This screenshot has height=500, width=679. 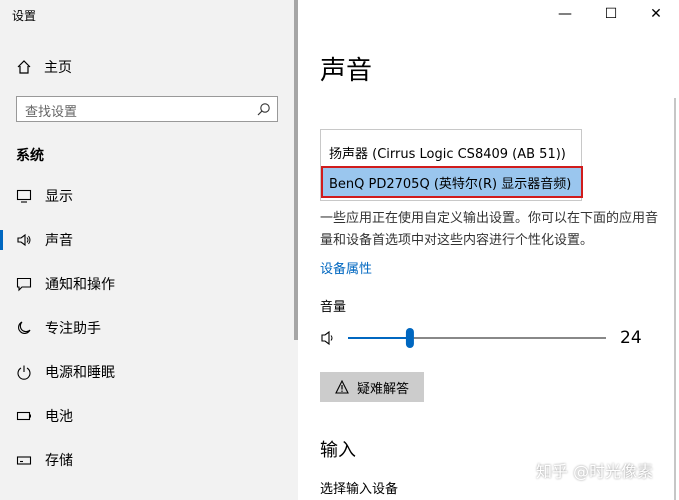 What do you see at coordinates (24, 460) in the screenshot?
I see `storage-icon` at bounding box center [24, 460].